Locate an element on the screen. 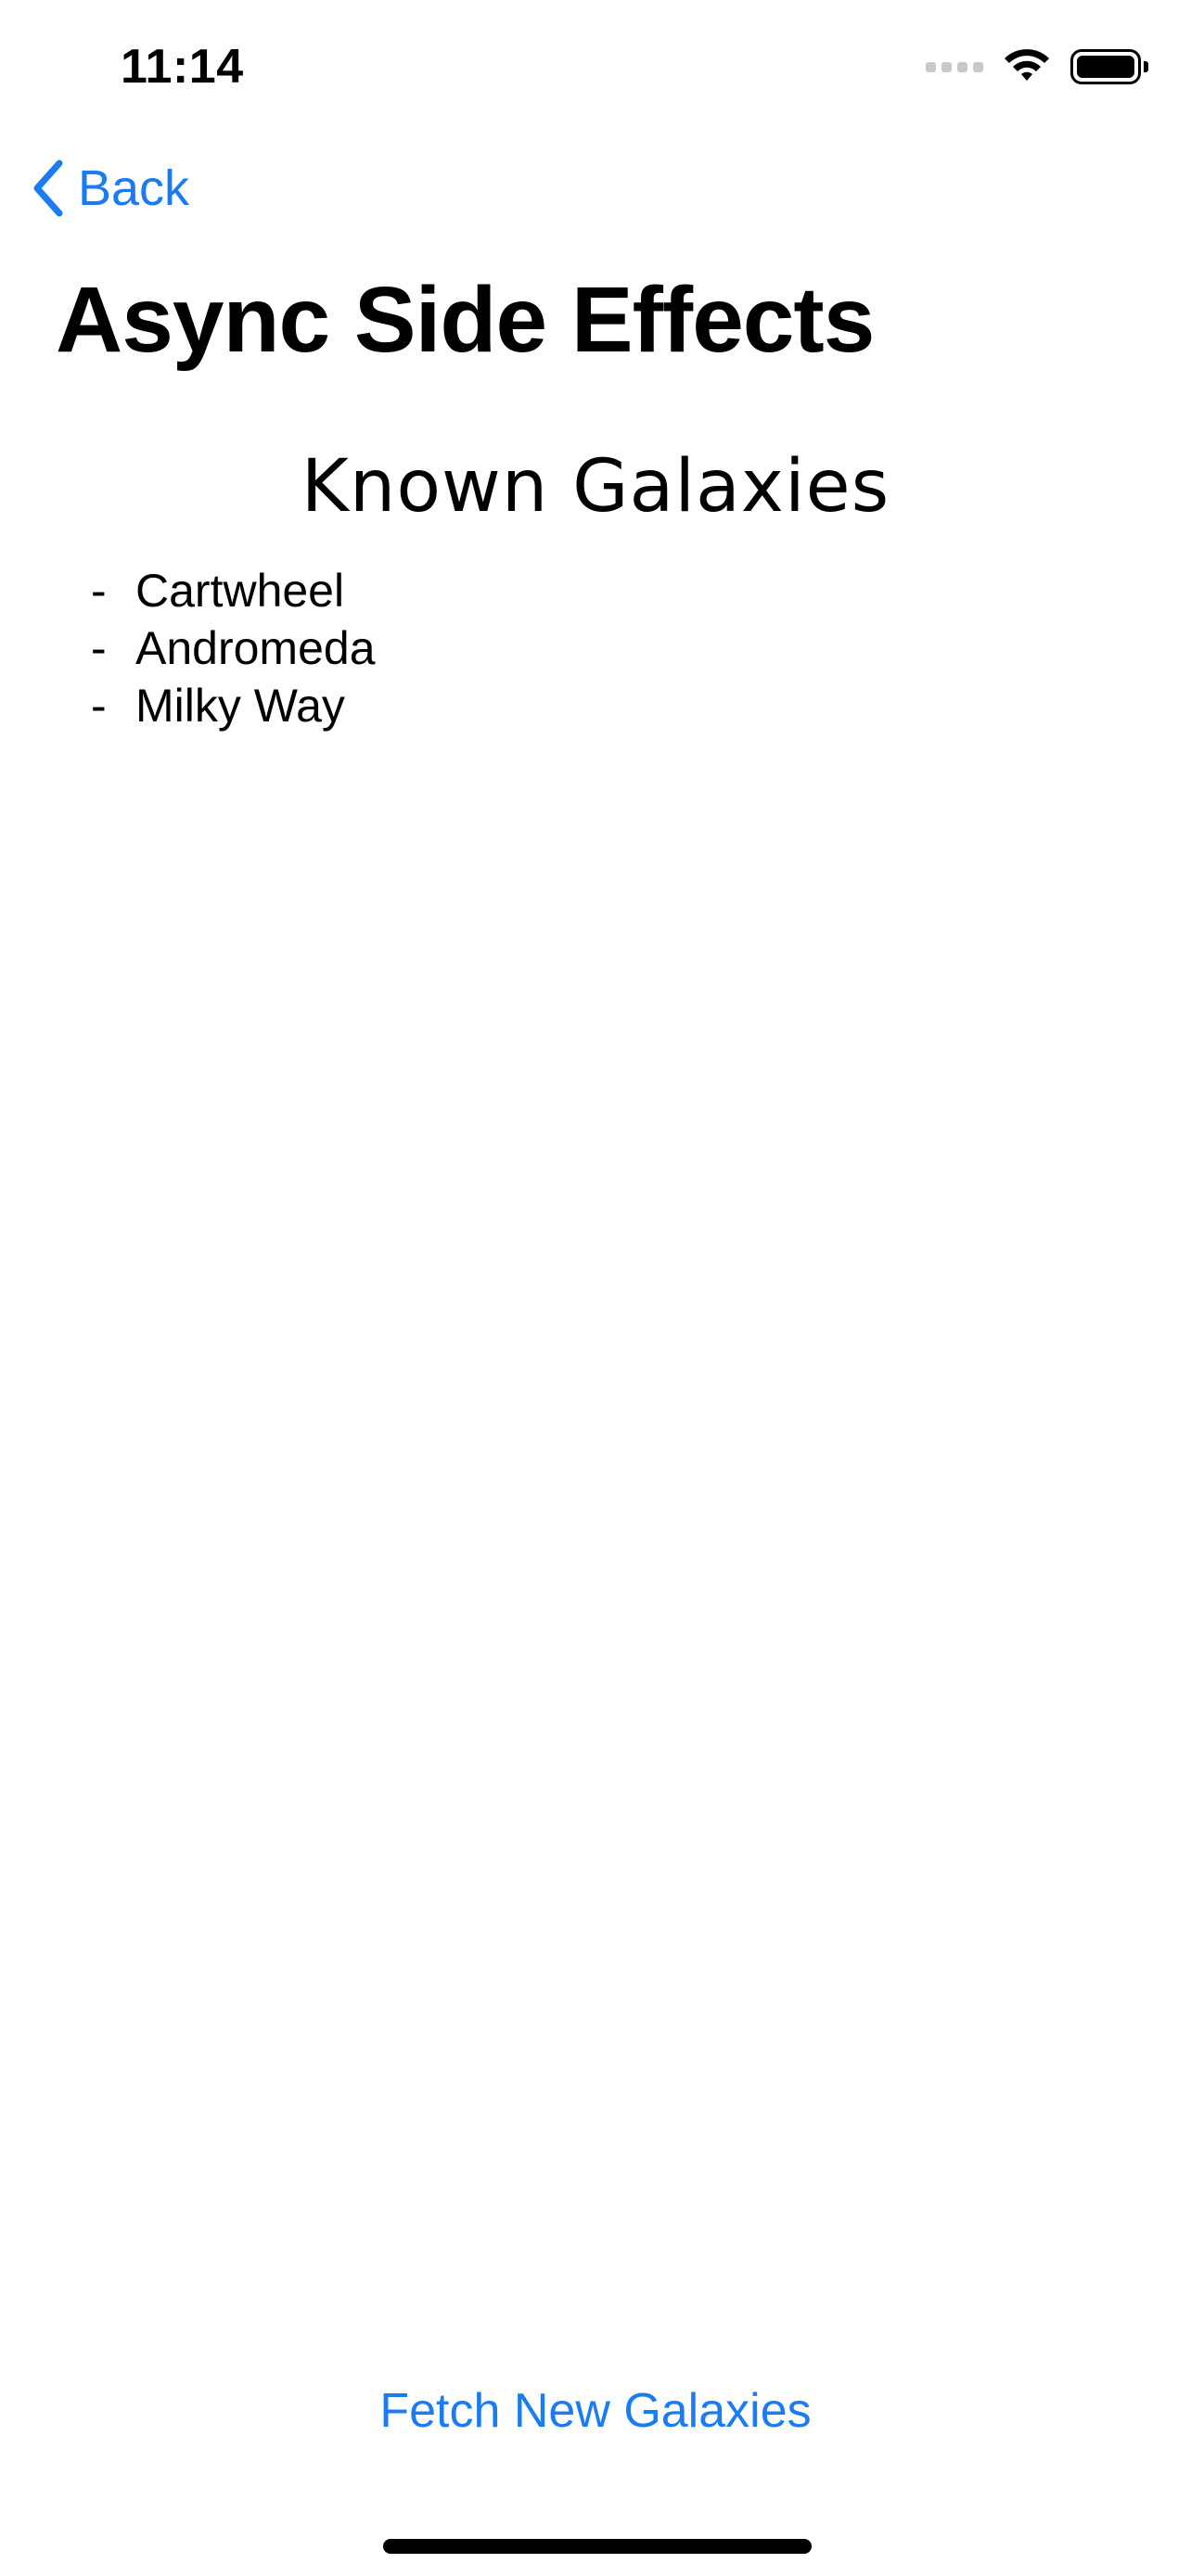 The image size is (1191, 2576). list-item: - Milky Way is located at coordinates (233, 705).